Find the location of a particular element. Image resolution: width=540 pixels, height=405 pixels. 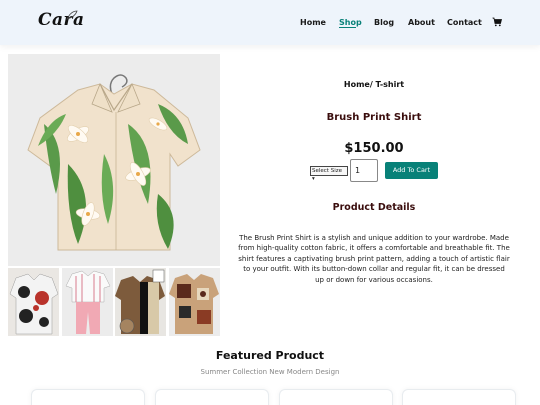

brown-panel-shirt-thumb is located at coordinates (140, 302).